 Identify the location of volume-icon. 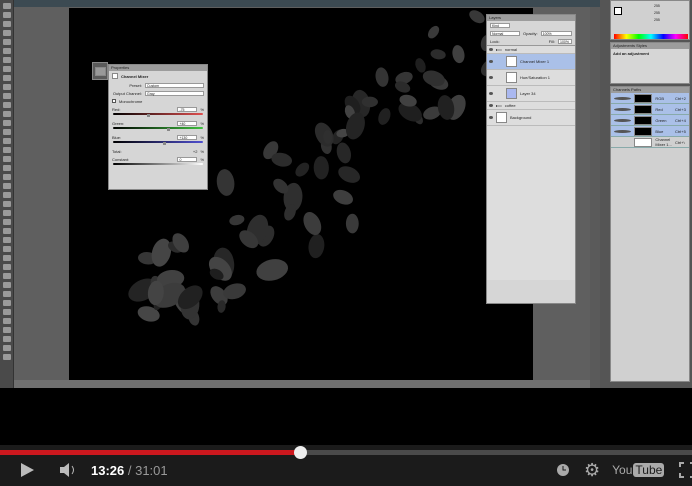
(69, 470).